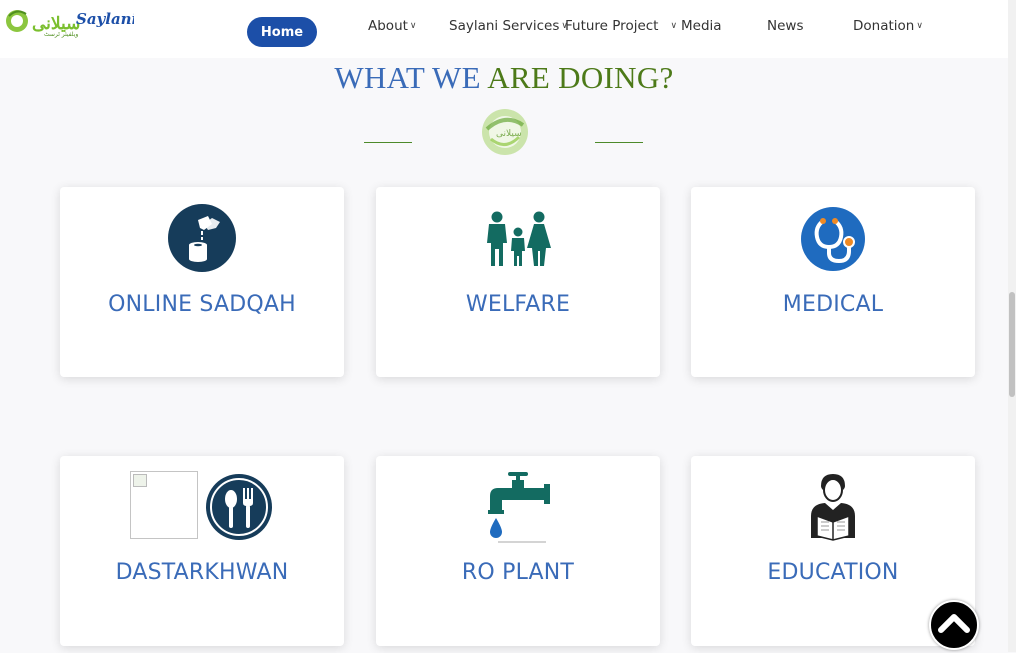 This screenshot has height=653, width=1016. Describe the element at coordinates (202, 572) in the screenshot. I see `card-title: DASTARKHWAN` at that location.